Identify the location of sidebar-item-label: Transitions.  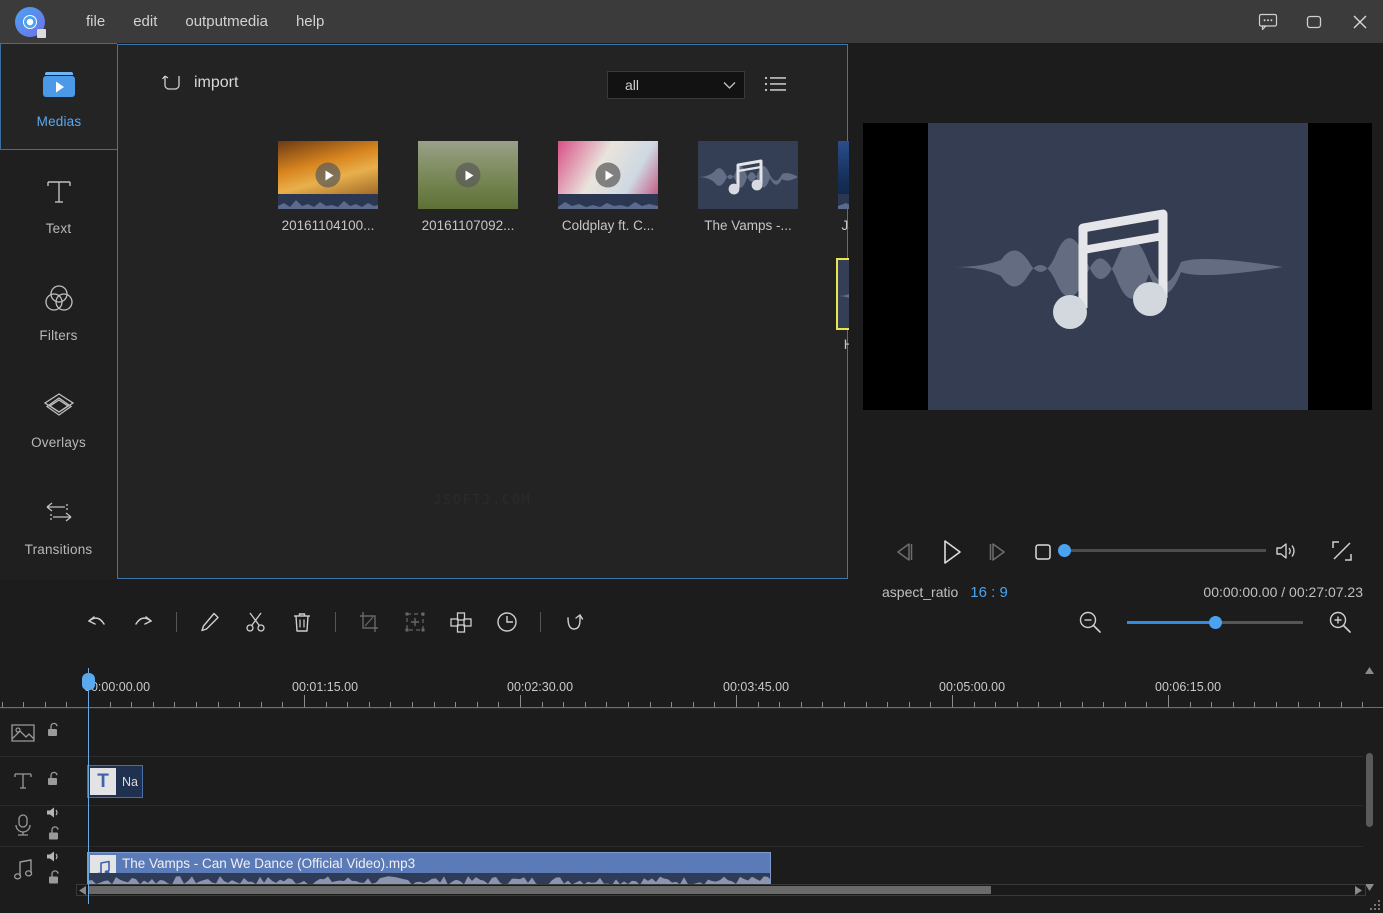
(58, 549).